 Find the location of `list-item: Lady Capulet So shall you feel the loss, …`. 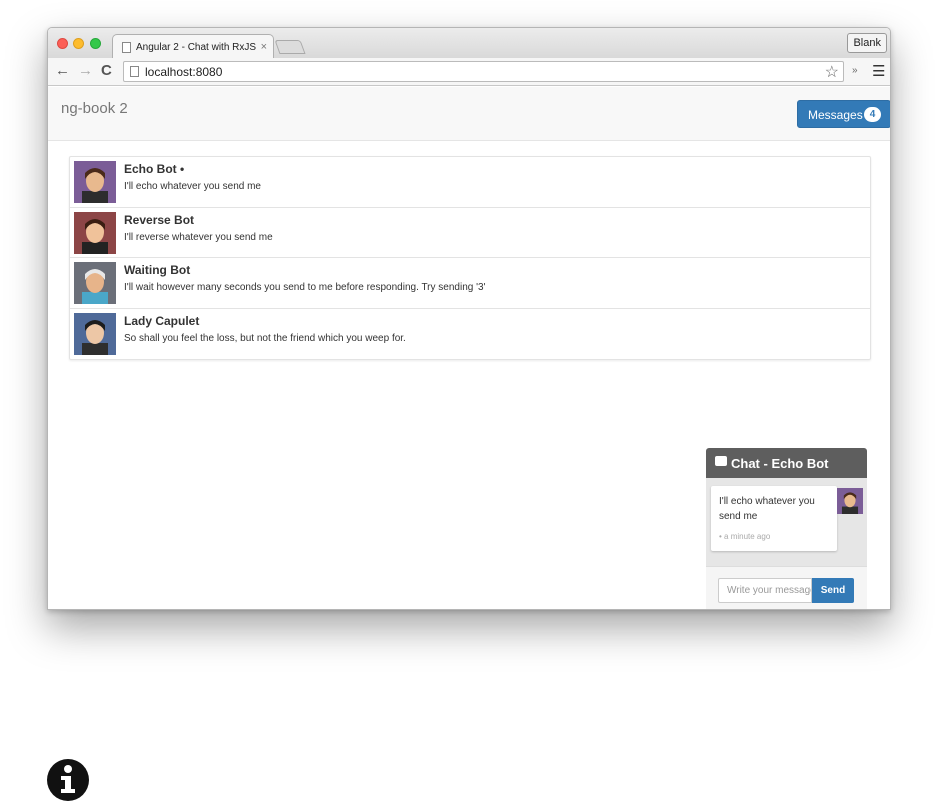

list-item: Lady Capulet So shall you feel the loss, … is located at coordinates (470, 334).